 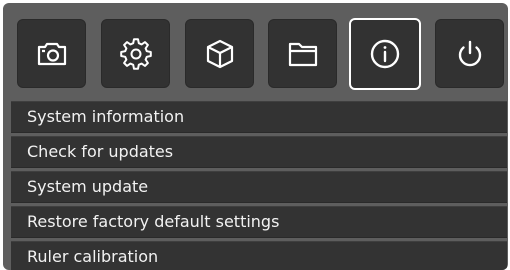 I want to click on power-button, so click(x=469, y=53).